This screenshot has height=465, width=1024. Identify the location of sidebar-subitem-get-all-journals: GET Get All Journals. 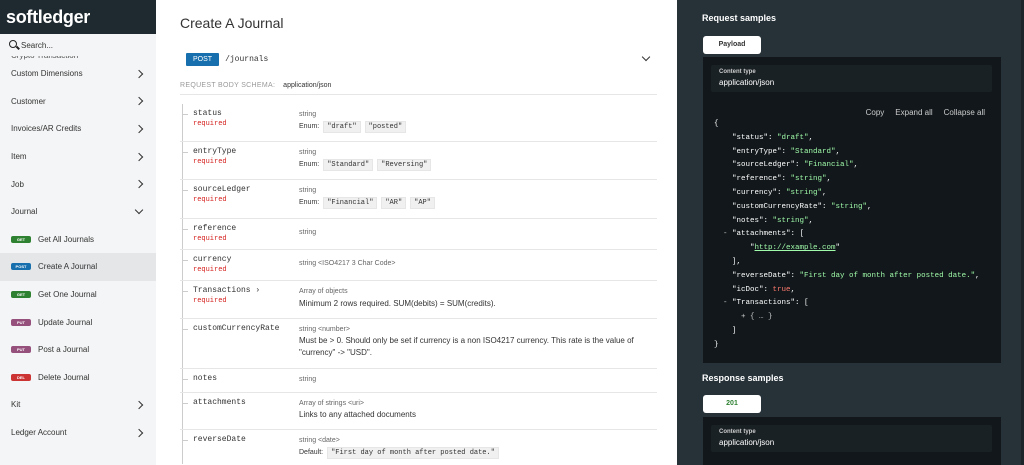
(78, 240).